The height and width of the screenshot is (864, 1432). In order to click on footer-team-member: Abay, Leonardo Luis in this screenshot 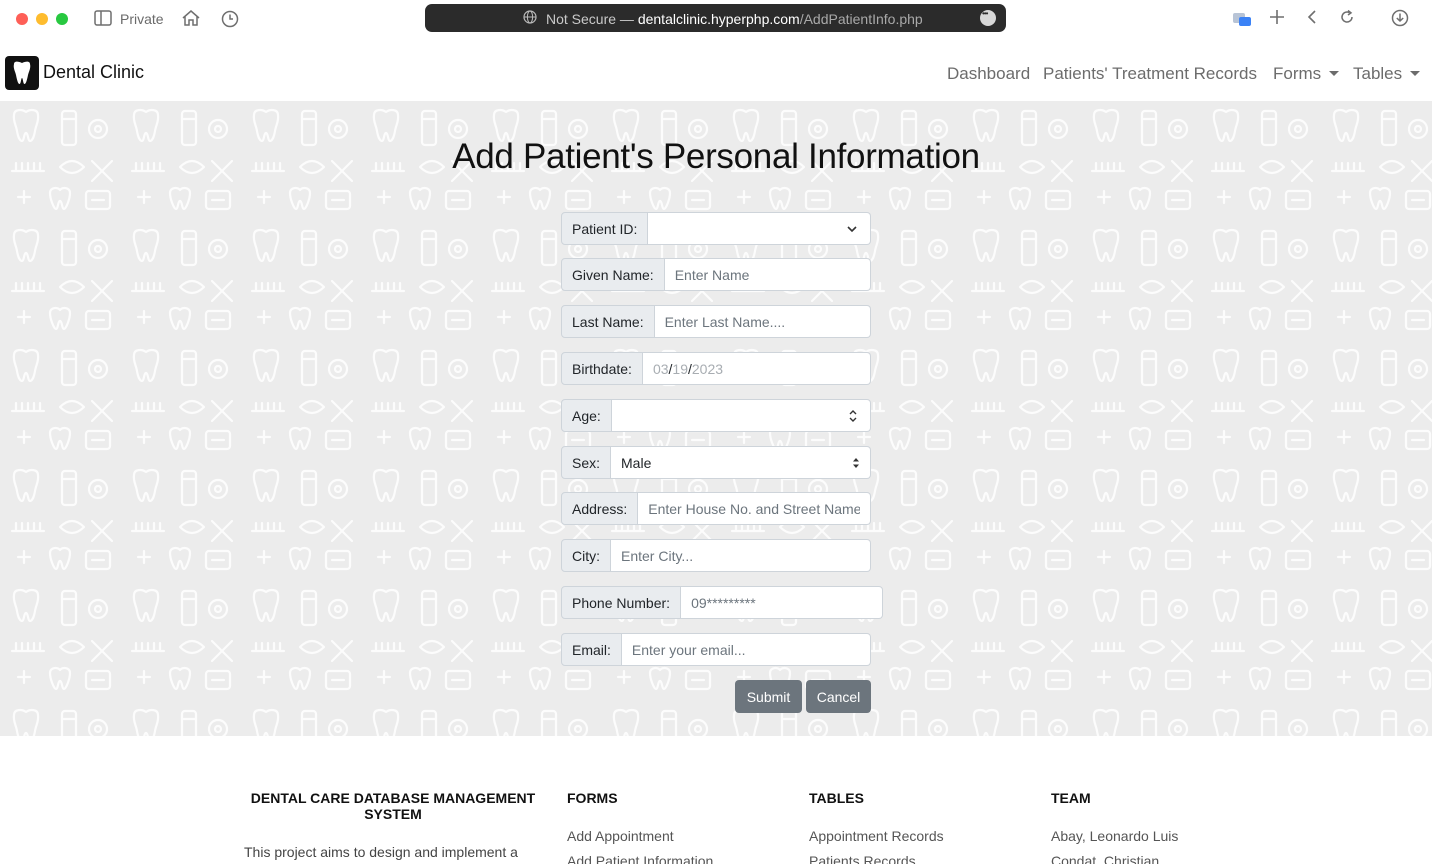, I will do `click(1115, 836)`.